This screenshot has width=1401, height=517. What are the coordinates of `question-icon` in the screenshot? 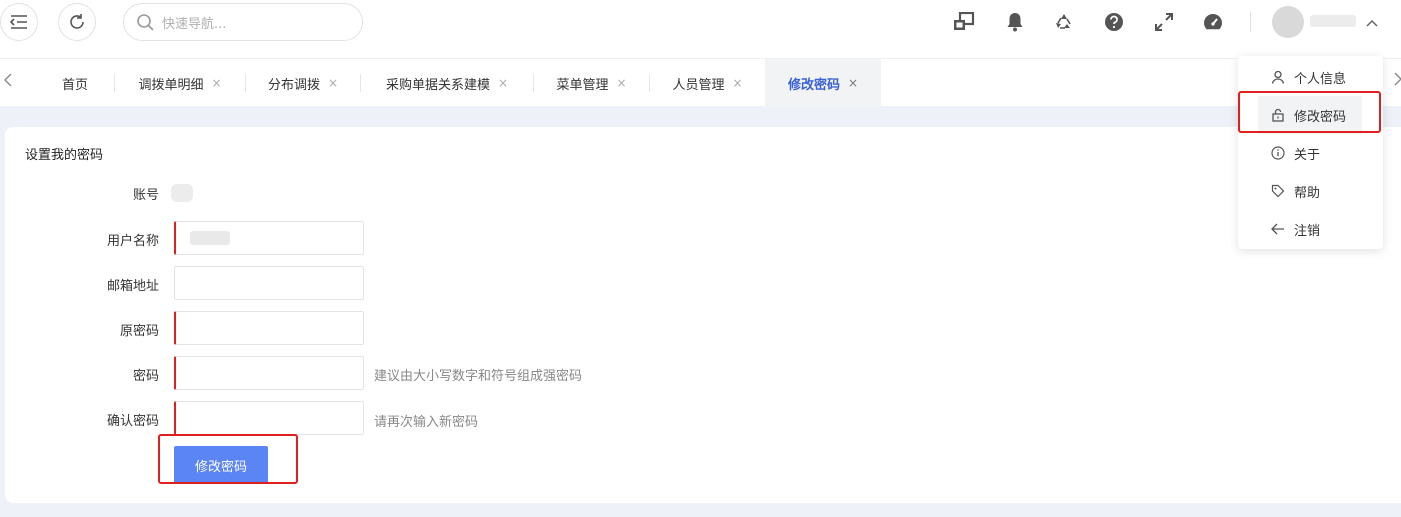 It's located at (1114, 22).